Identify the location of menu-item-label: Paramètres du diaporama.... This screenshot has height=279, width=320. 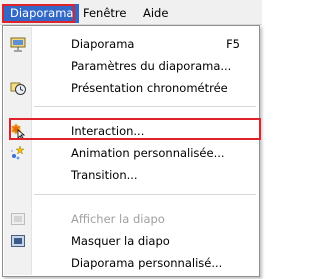
(151, 66).